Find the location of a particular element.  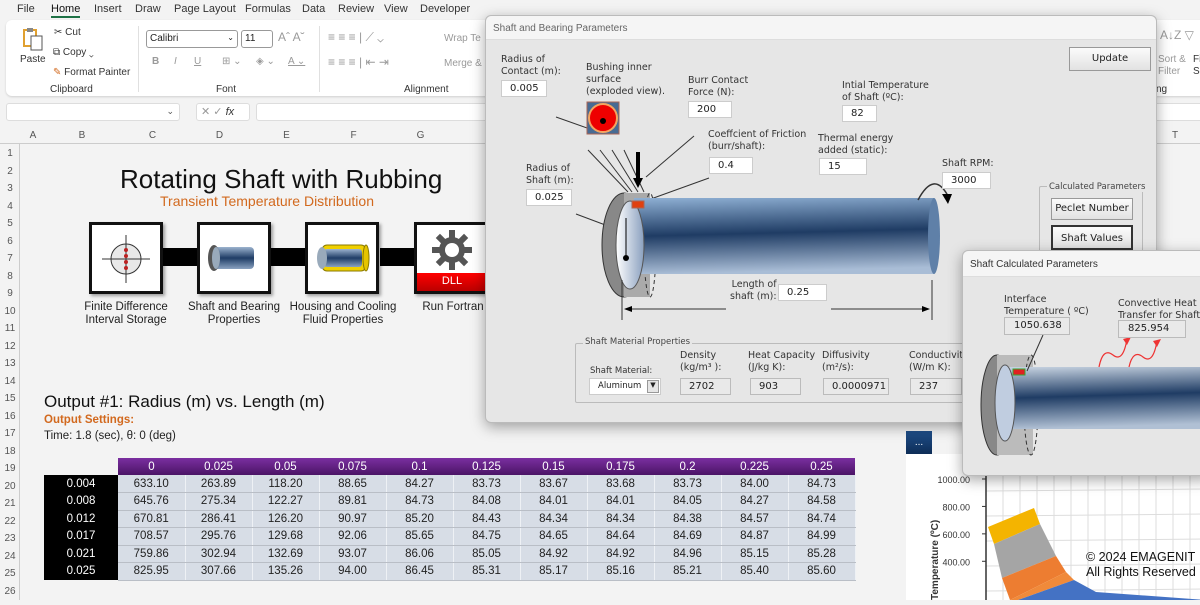

tab-file: File is located at coordinates (26, 9).